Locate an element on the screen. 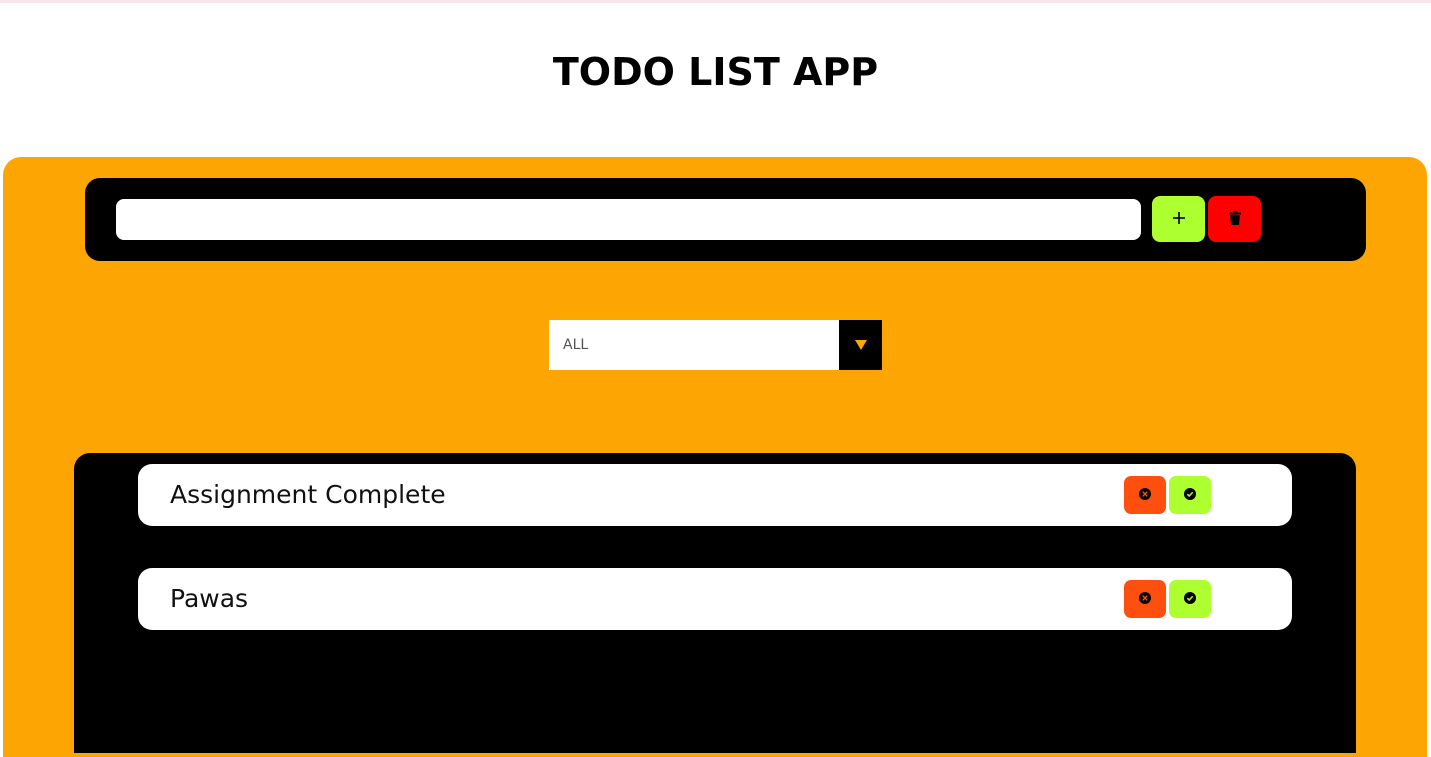 This screenshot has width=1431, height=757. add-task-button is located at coordinates (1178, 219).